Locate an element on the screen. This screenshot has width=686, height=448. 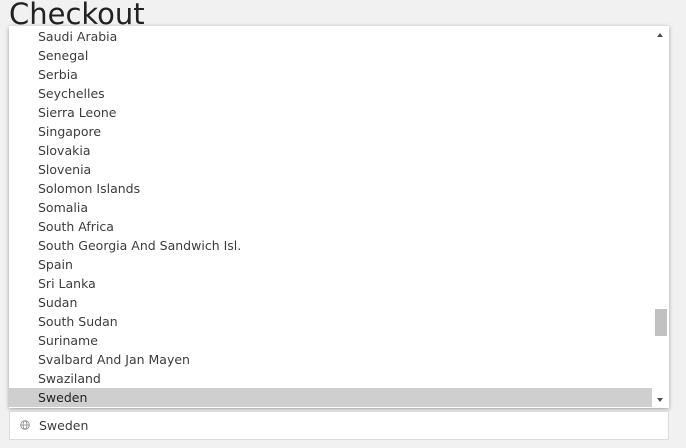
country-option: Serbia is located at coordinates (330, 74).